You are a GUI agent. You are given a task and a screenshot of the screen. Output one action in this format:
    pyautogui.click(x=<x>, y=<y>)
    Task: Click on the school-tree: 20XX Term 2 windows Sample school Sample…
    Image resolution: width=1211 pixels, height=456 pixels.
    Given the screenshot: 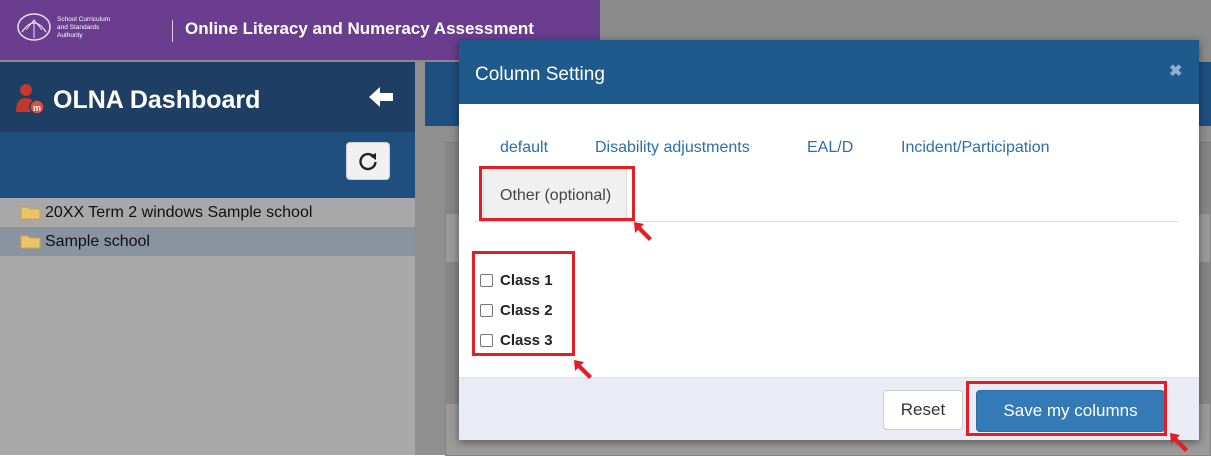 What is the action you would take?
    pyautogui.click(x=207, y=227)
    